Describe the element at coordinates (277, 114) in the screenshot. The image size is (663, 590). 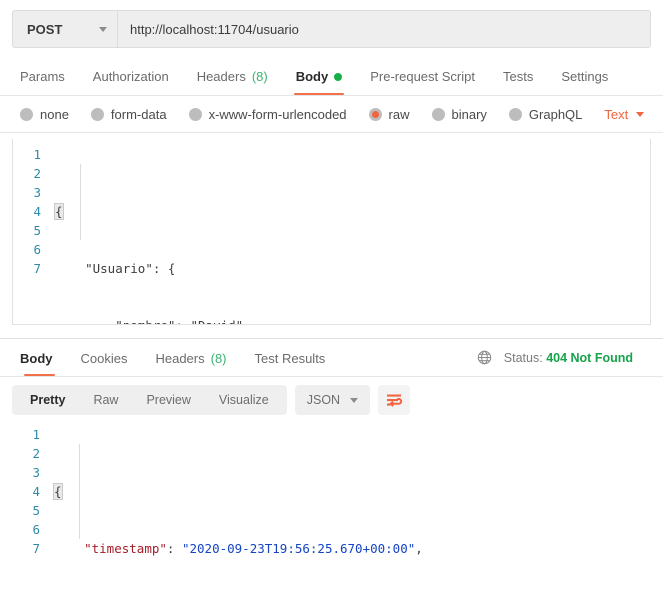
I see `radio-label: x-www-form-urlencoded` at that location.